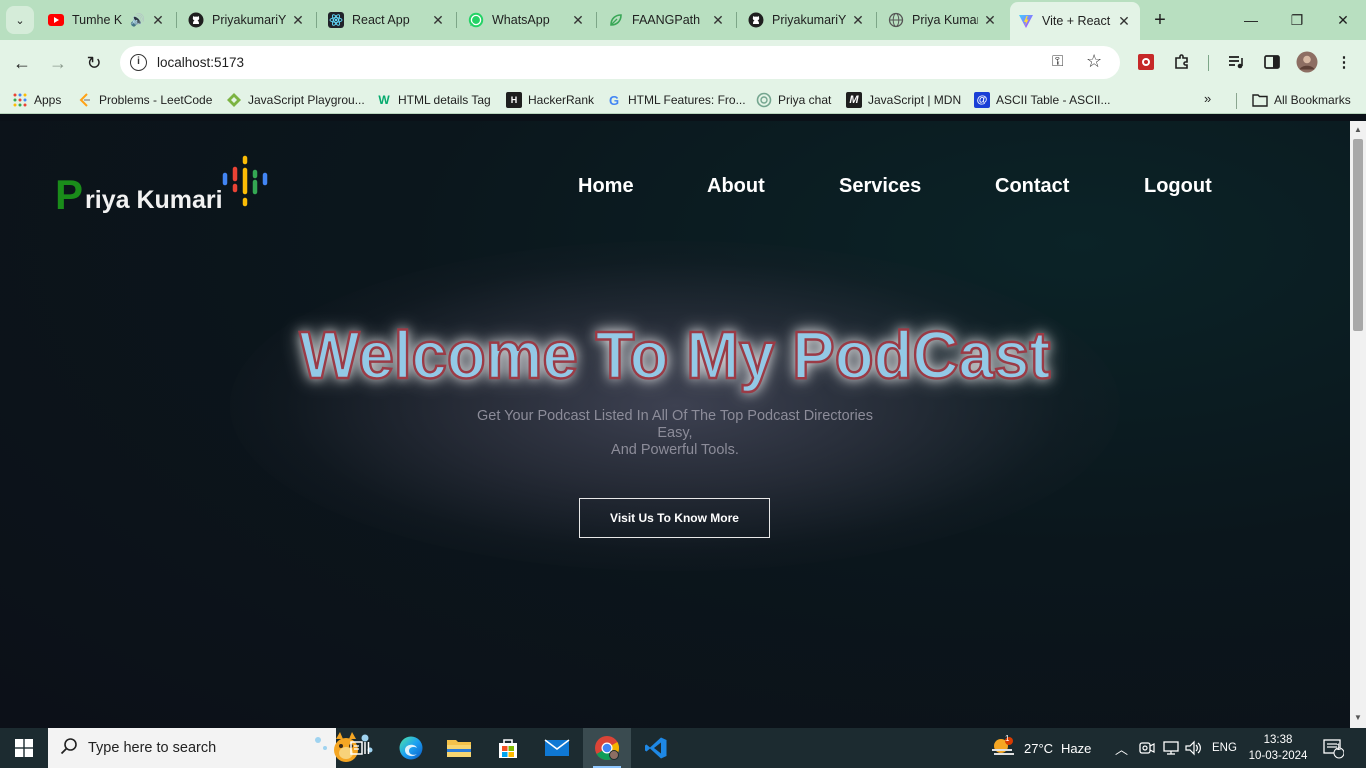 The image size is (1366, 768). I want to click on browser-tab: React App ✕, so click(387, 20).